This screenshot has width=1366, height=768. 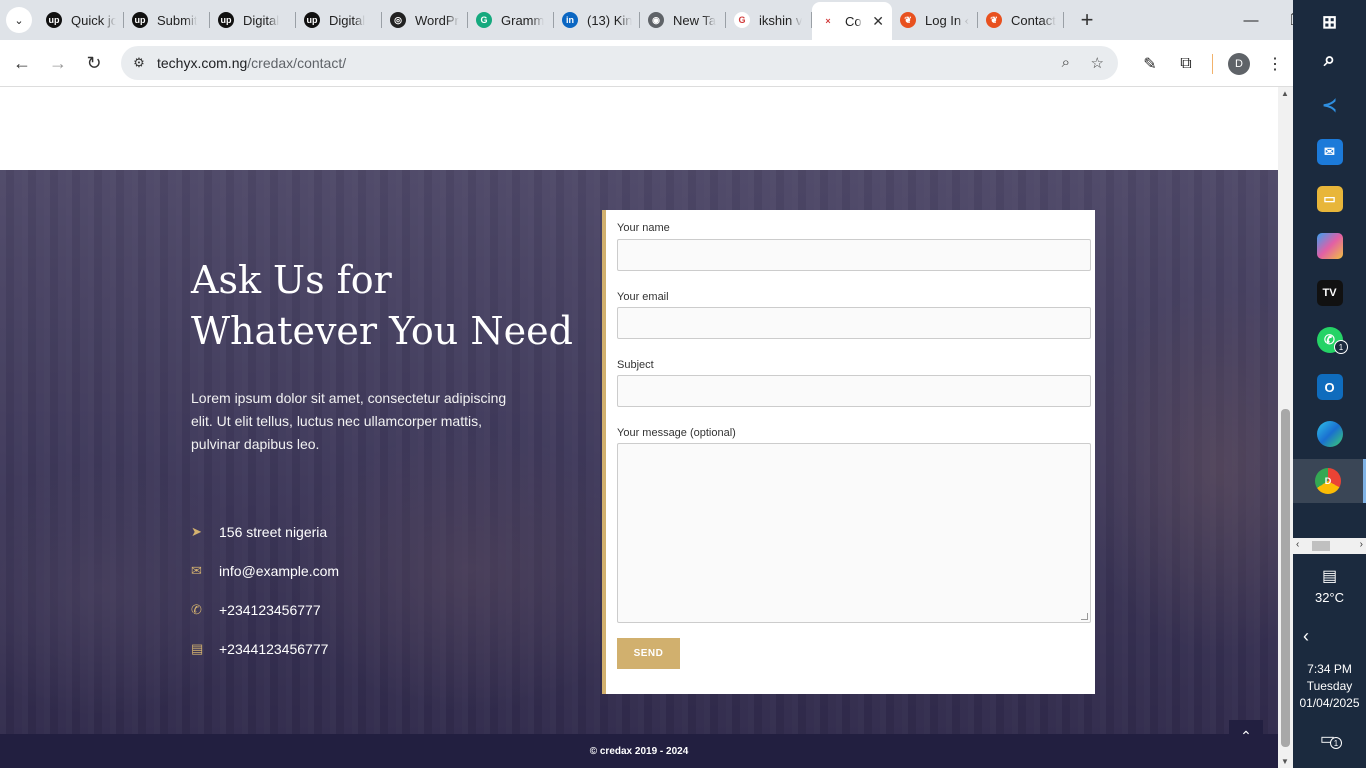 I want to click on browser-tab: × Co ✕, so click(x=852, y=21).